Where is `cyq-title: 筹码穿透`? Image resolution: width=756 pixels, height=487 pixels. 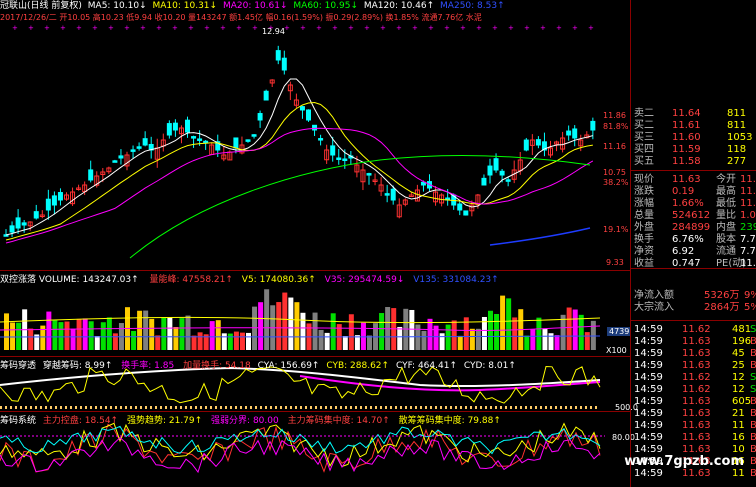
cyq-title: 筹码穿透 is located at coordinates (18, 366).